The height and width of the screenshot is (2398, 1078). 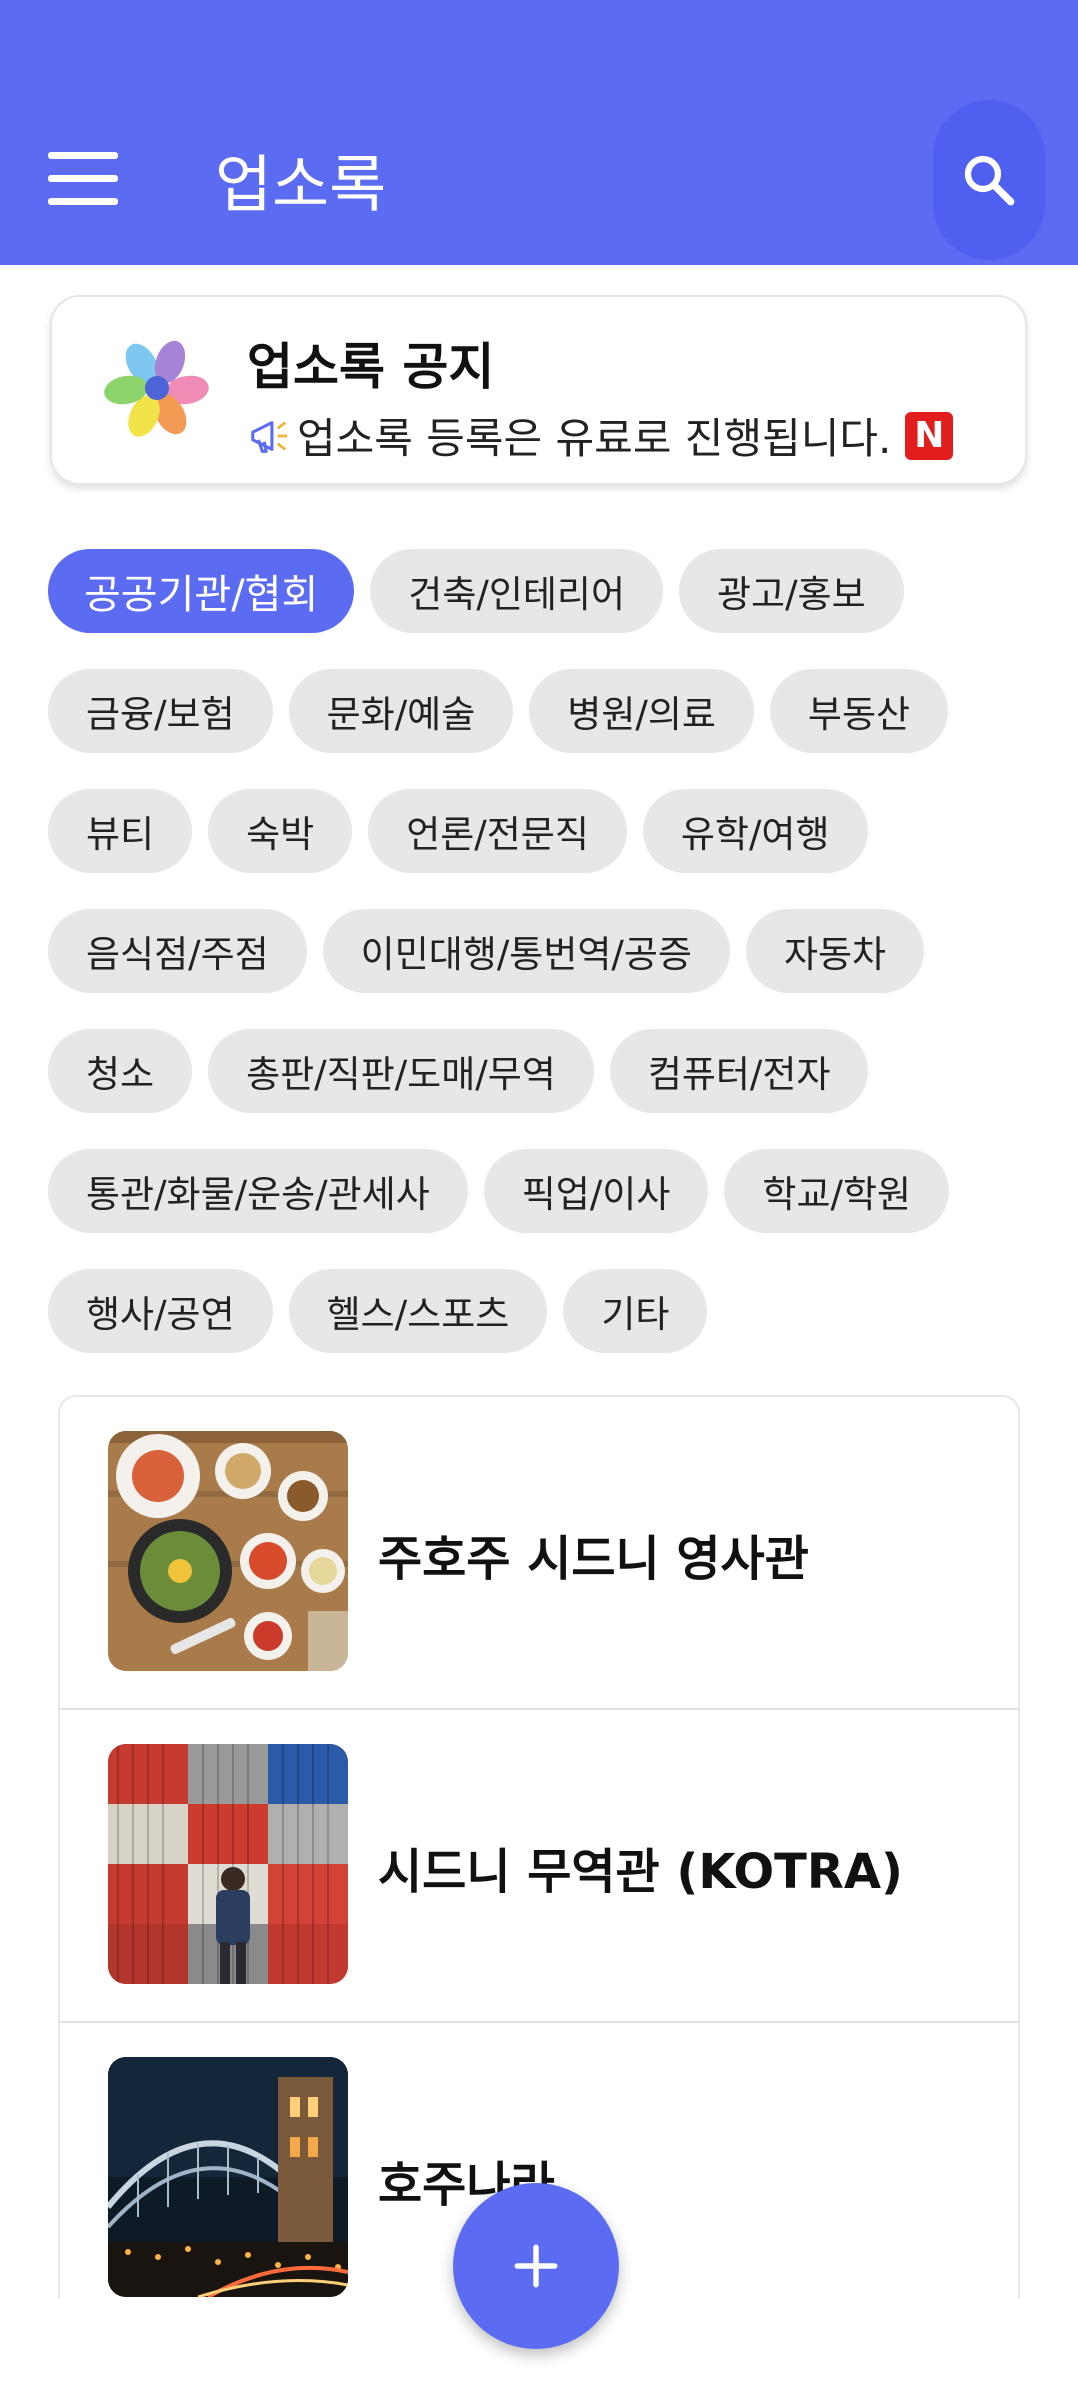 What do you see at coordinates (739, 1071) in the screenshot?
I see `category-chip: 컴퓨터/전자` at bounding box center [739, 1071].